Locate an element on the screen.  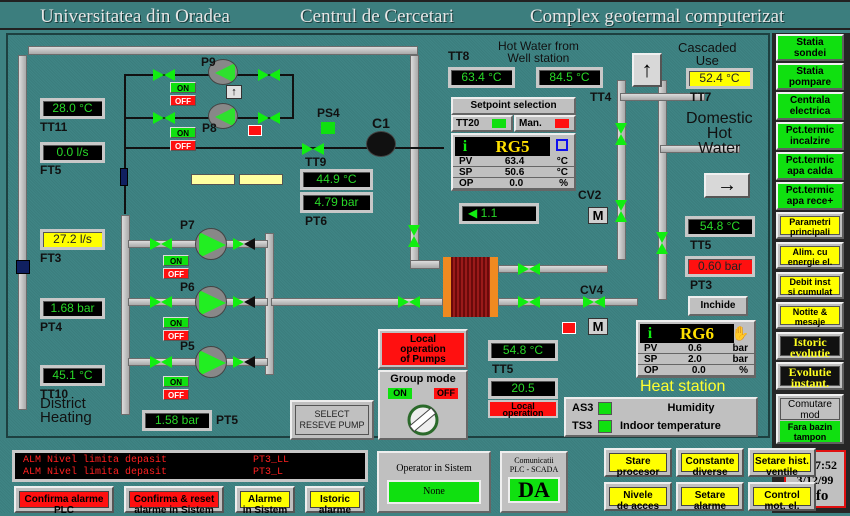
bottom-button-1: Constante diverse is located at coordinates (710, 463).